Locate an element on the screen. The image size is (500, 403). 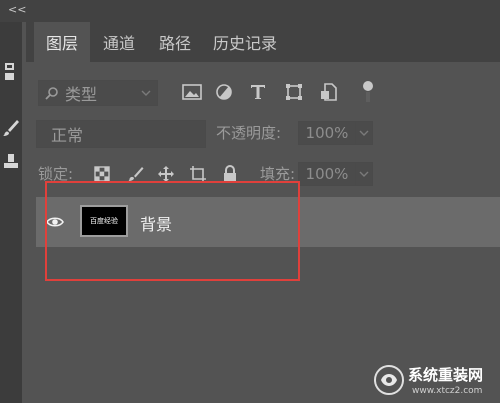
adjustment-filter-icon is located at coordinates (224, 92).